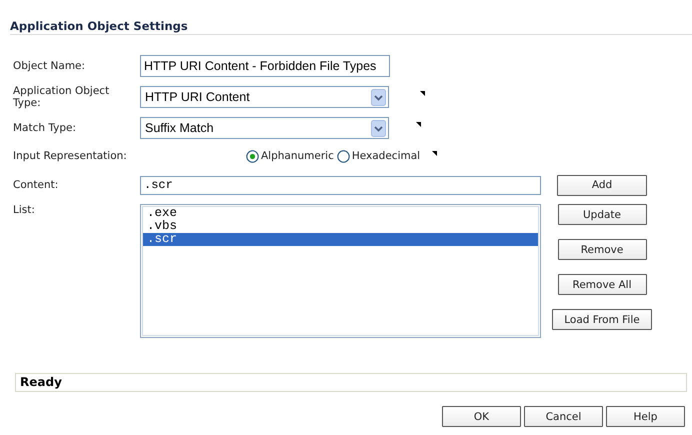 The height and width of the screenshot is (435, 692). I want to click on section-title: Application Object Settings, so click(99, 26).